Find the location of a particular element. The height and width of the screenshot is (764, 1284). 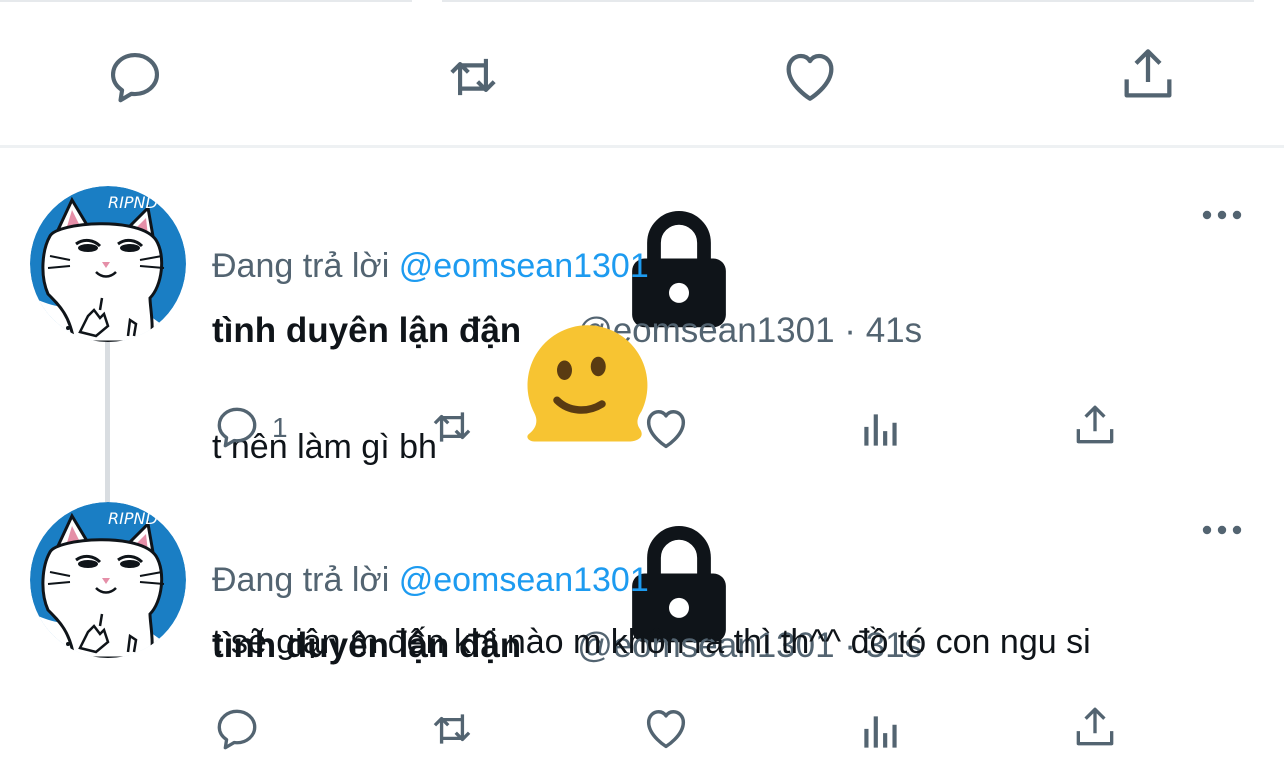

timestamp: 41s is located at coordinates (894, 330).